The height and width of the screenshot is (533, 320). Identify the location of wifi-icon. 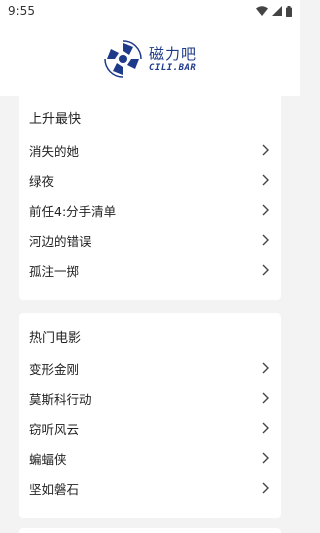
(262, 11).